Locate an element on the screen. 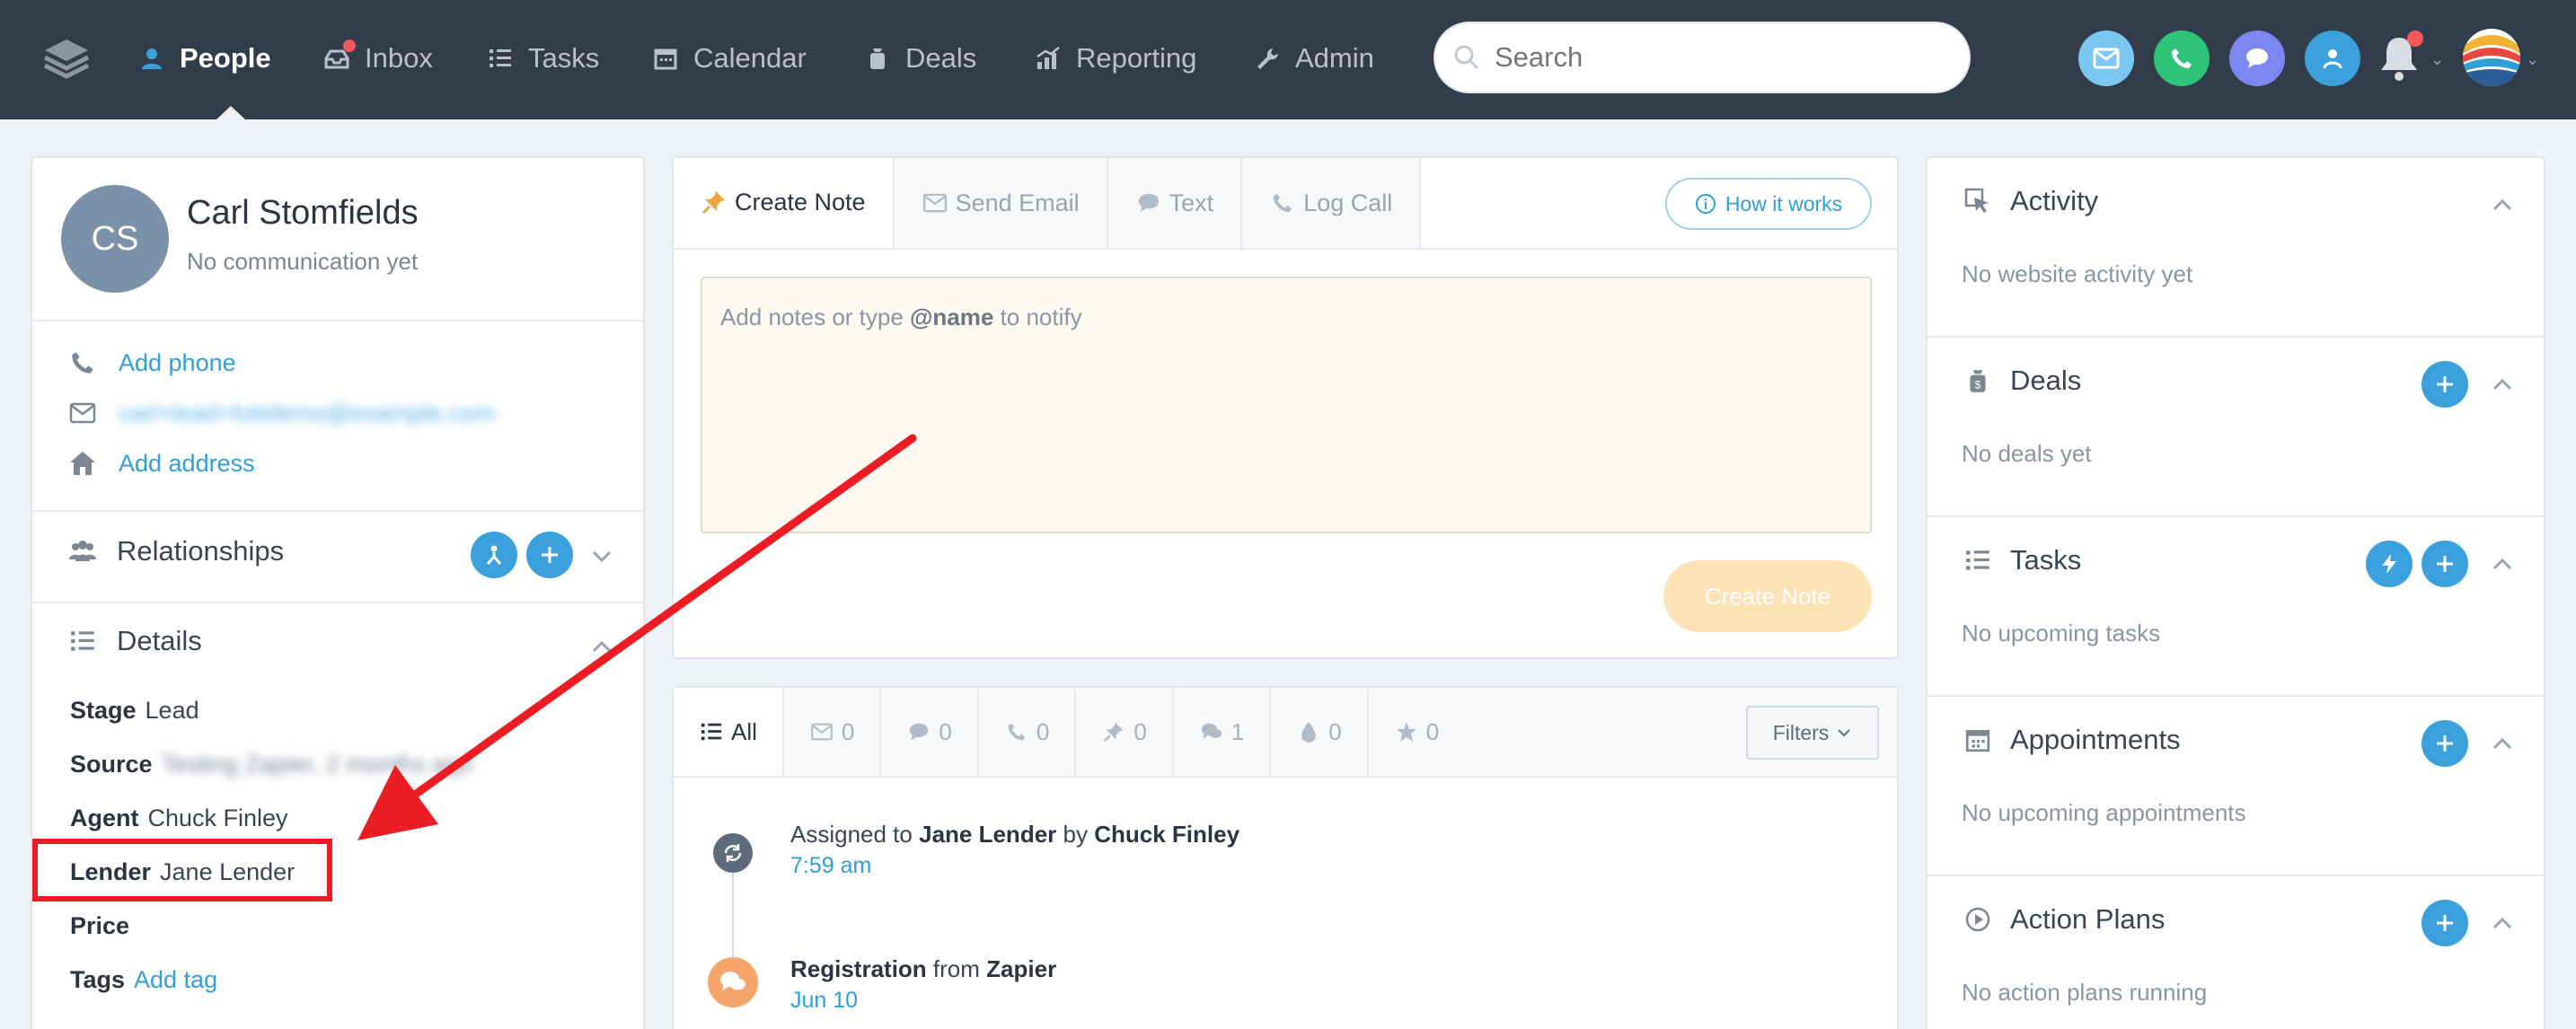 The height and width of the screenshot is (1029, 2576). chat-icon is located at coordinates (2257, 58).